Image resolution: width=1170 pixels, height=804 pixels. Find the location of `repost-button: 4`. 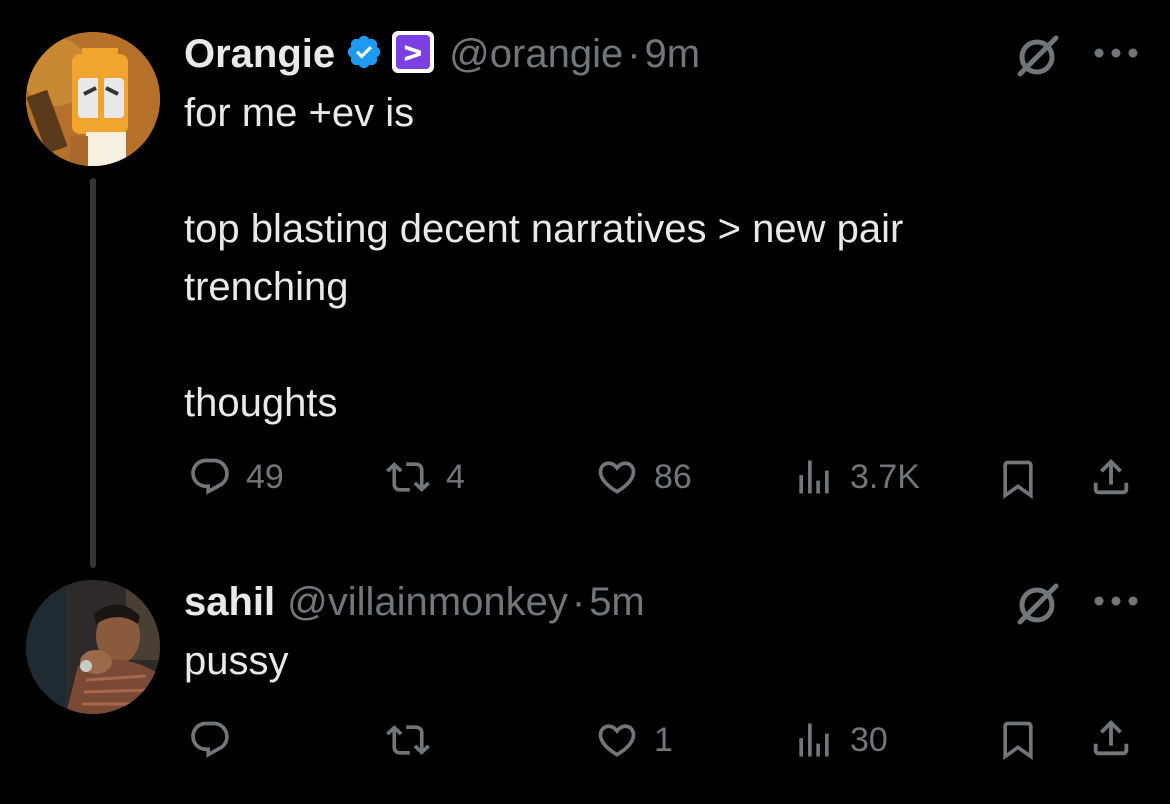

repost-button: 4 is located at coordinates (424, 477).